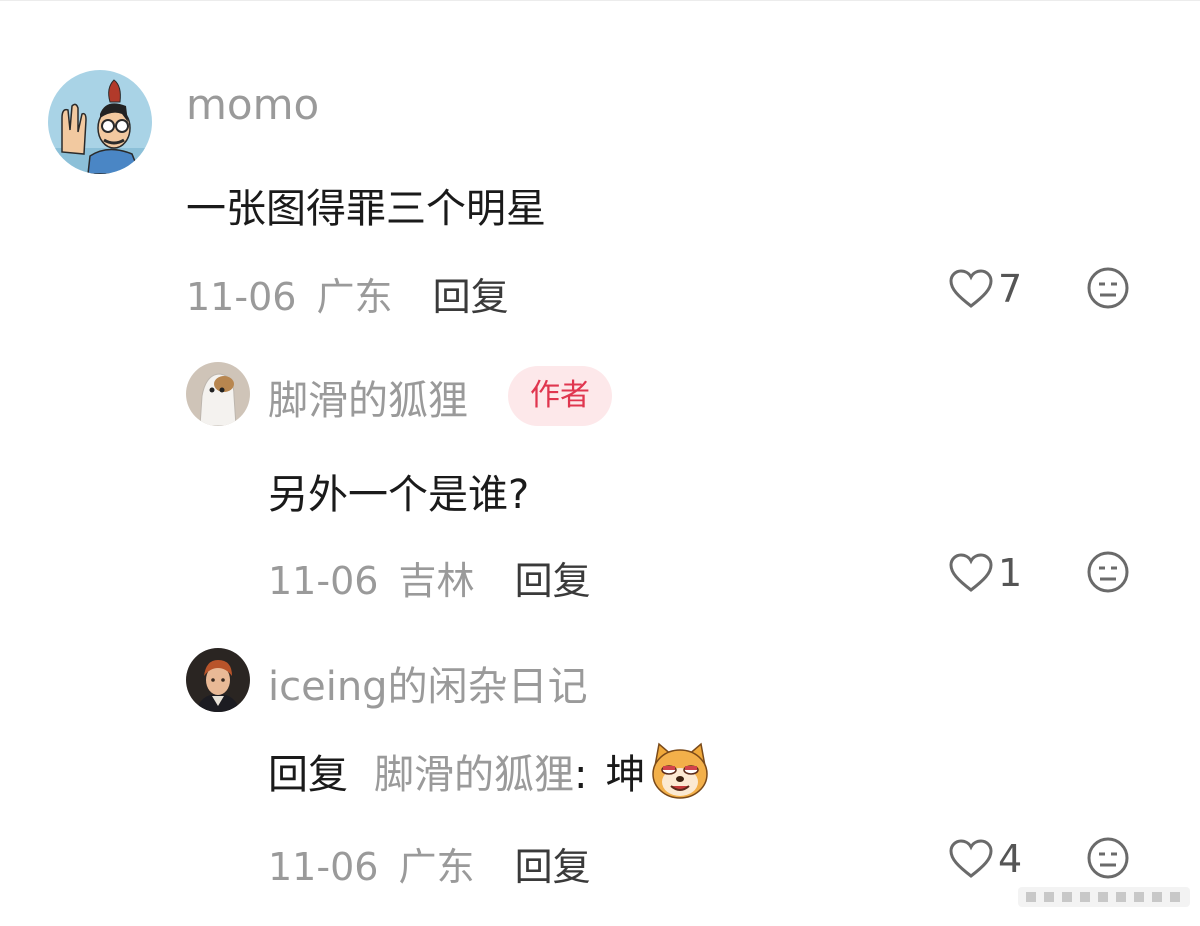  Describe the element at coordinates (560, 396) in the screenshot. I see `author-badge: 作者` at that location.